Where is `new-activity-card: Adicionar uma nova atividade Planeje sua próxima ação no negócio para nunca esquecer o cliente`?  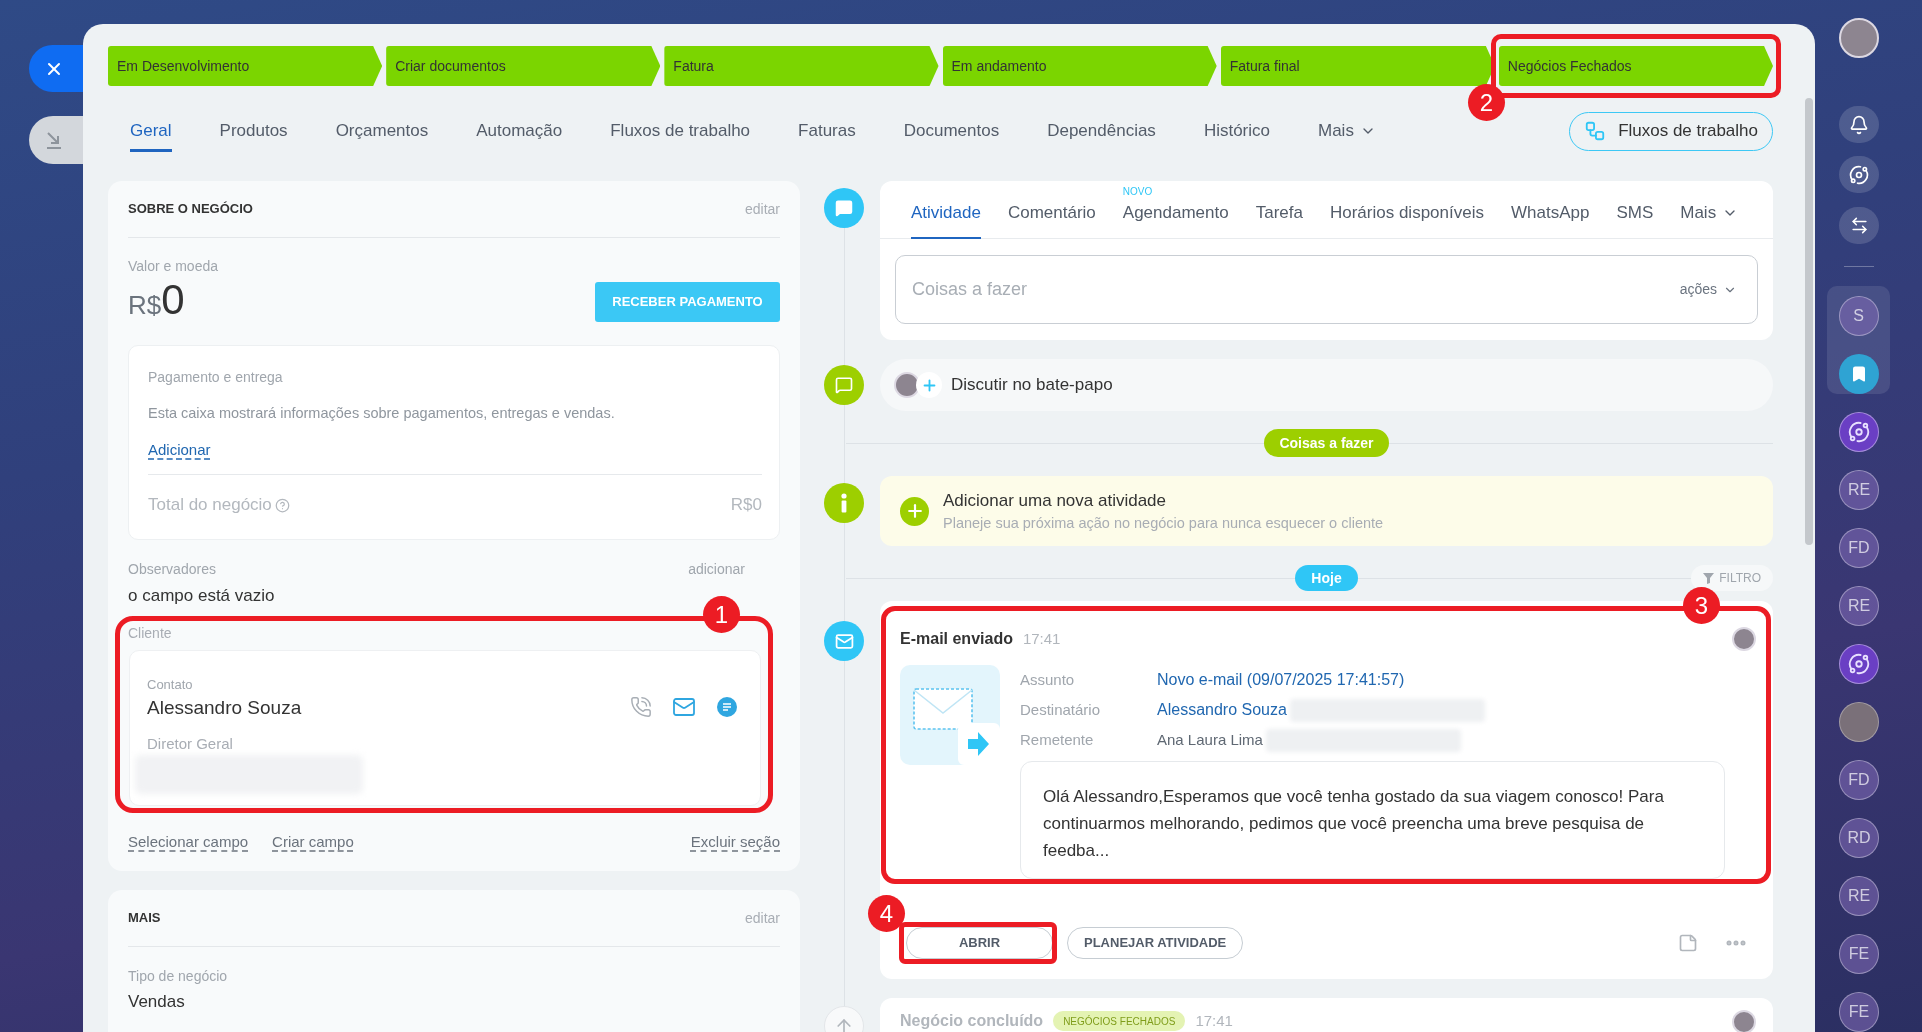 new-activity-card: Adicionar uma nova atividade Planeje sua próxima ação no negócio para nunca esquecer o cliente is located at coordinates (1326, 511).